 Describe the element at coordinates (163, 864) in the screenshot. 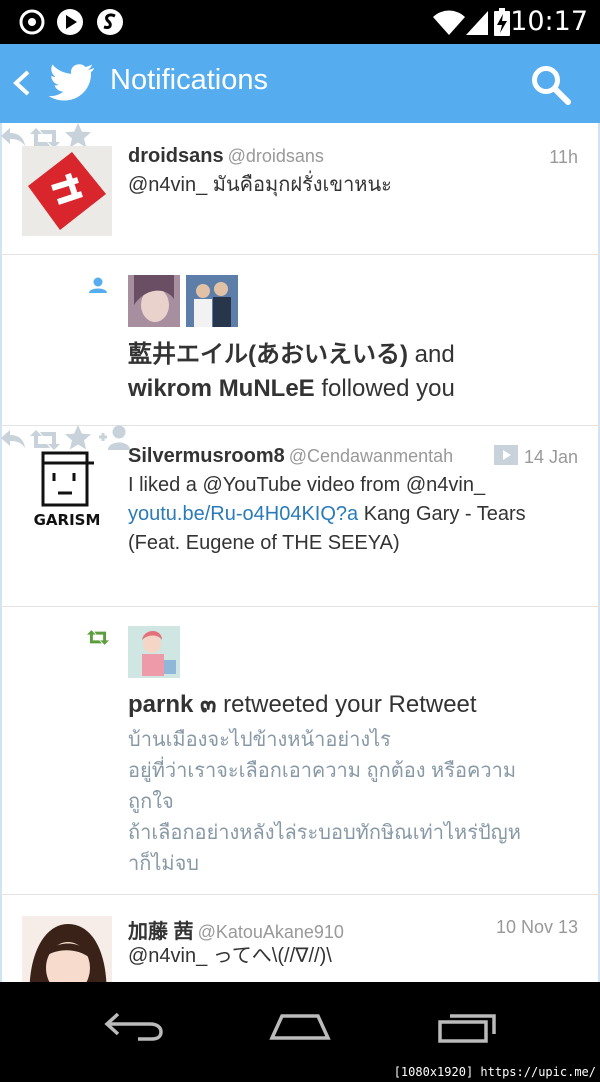

I see `quoted-tweet-line: าก็ไม่จบ` at that location.